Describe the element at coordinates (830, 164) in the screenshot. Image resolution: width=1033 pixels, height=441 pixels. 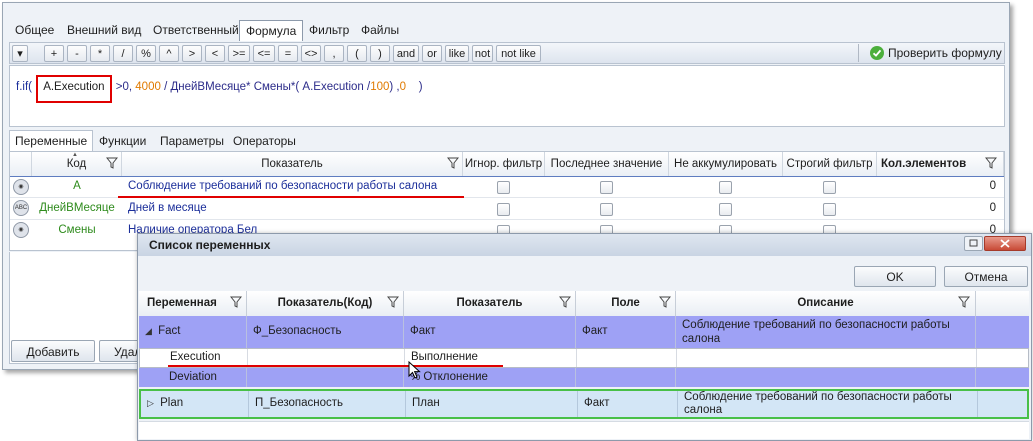
I see `col-header-strict-filter: Строгий фильтр` at that location.